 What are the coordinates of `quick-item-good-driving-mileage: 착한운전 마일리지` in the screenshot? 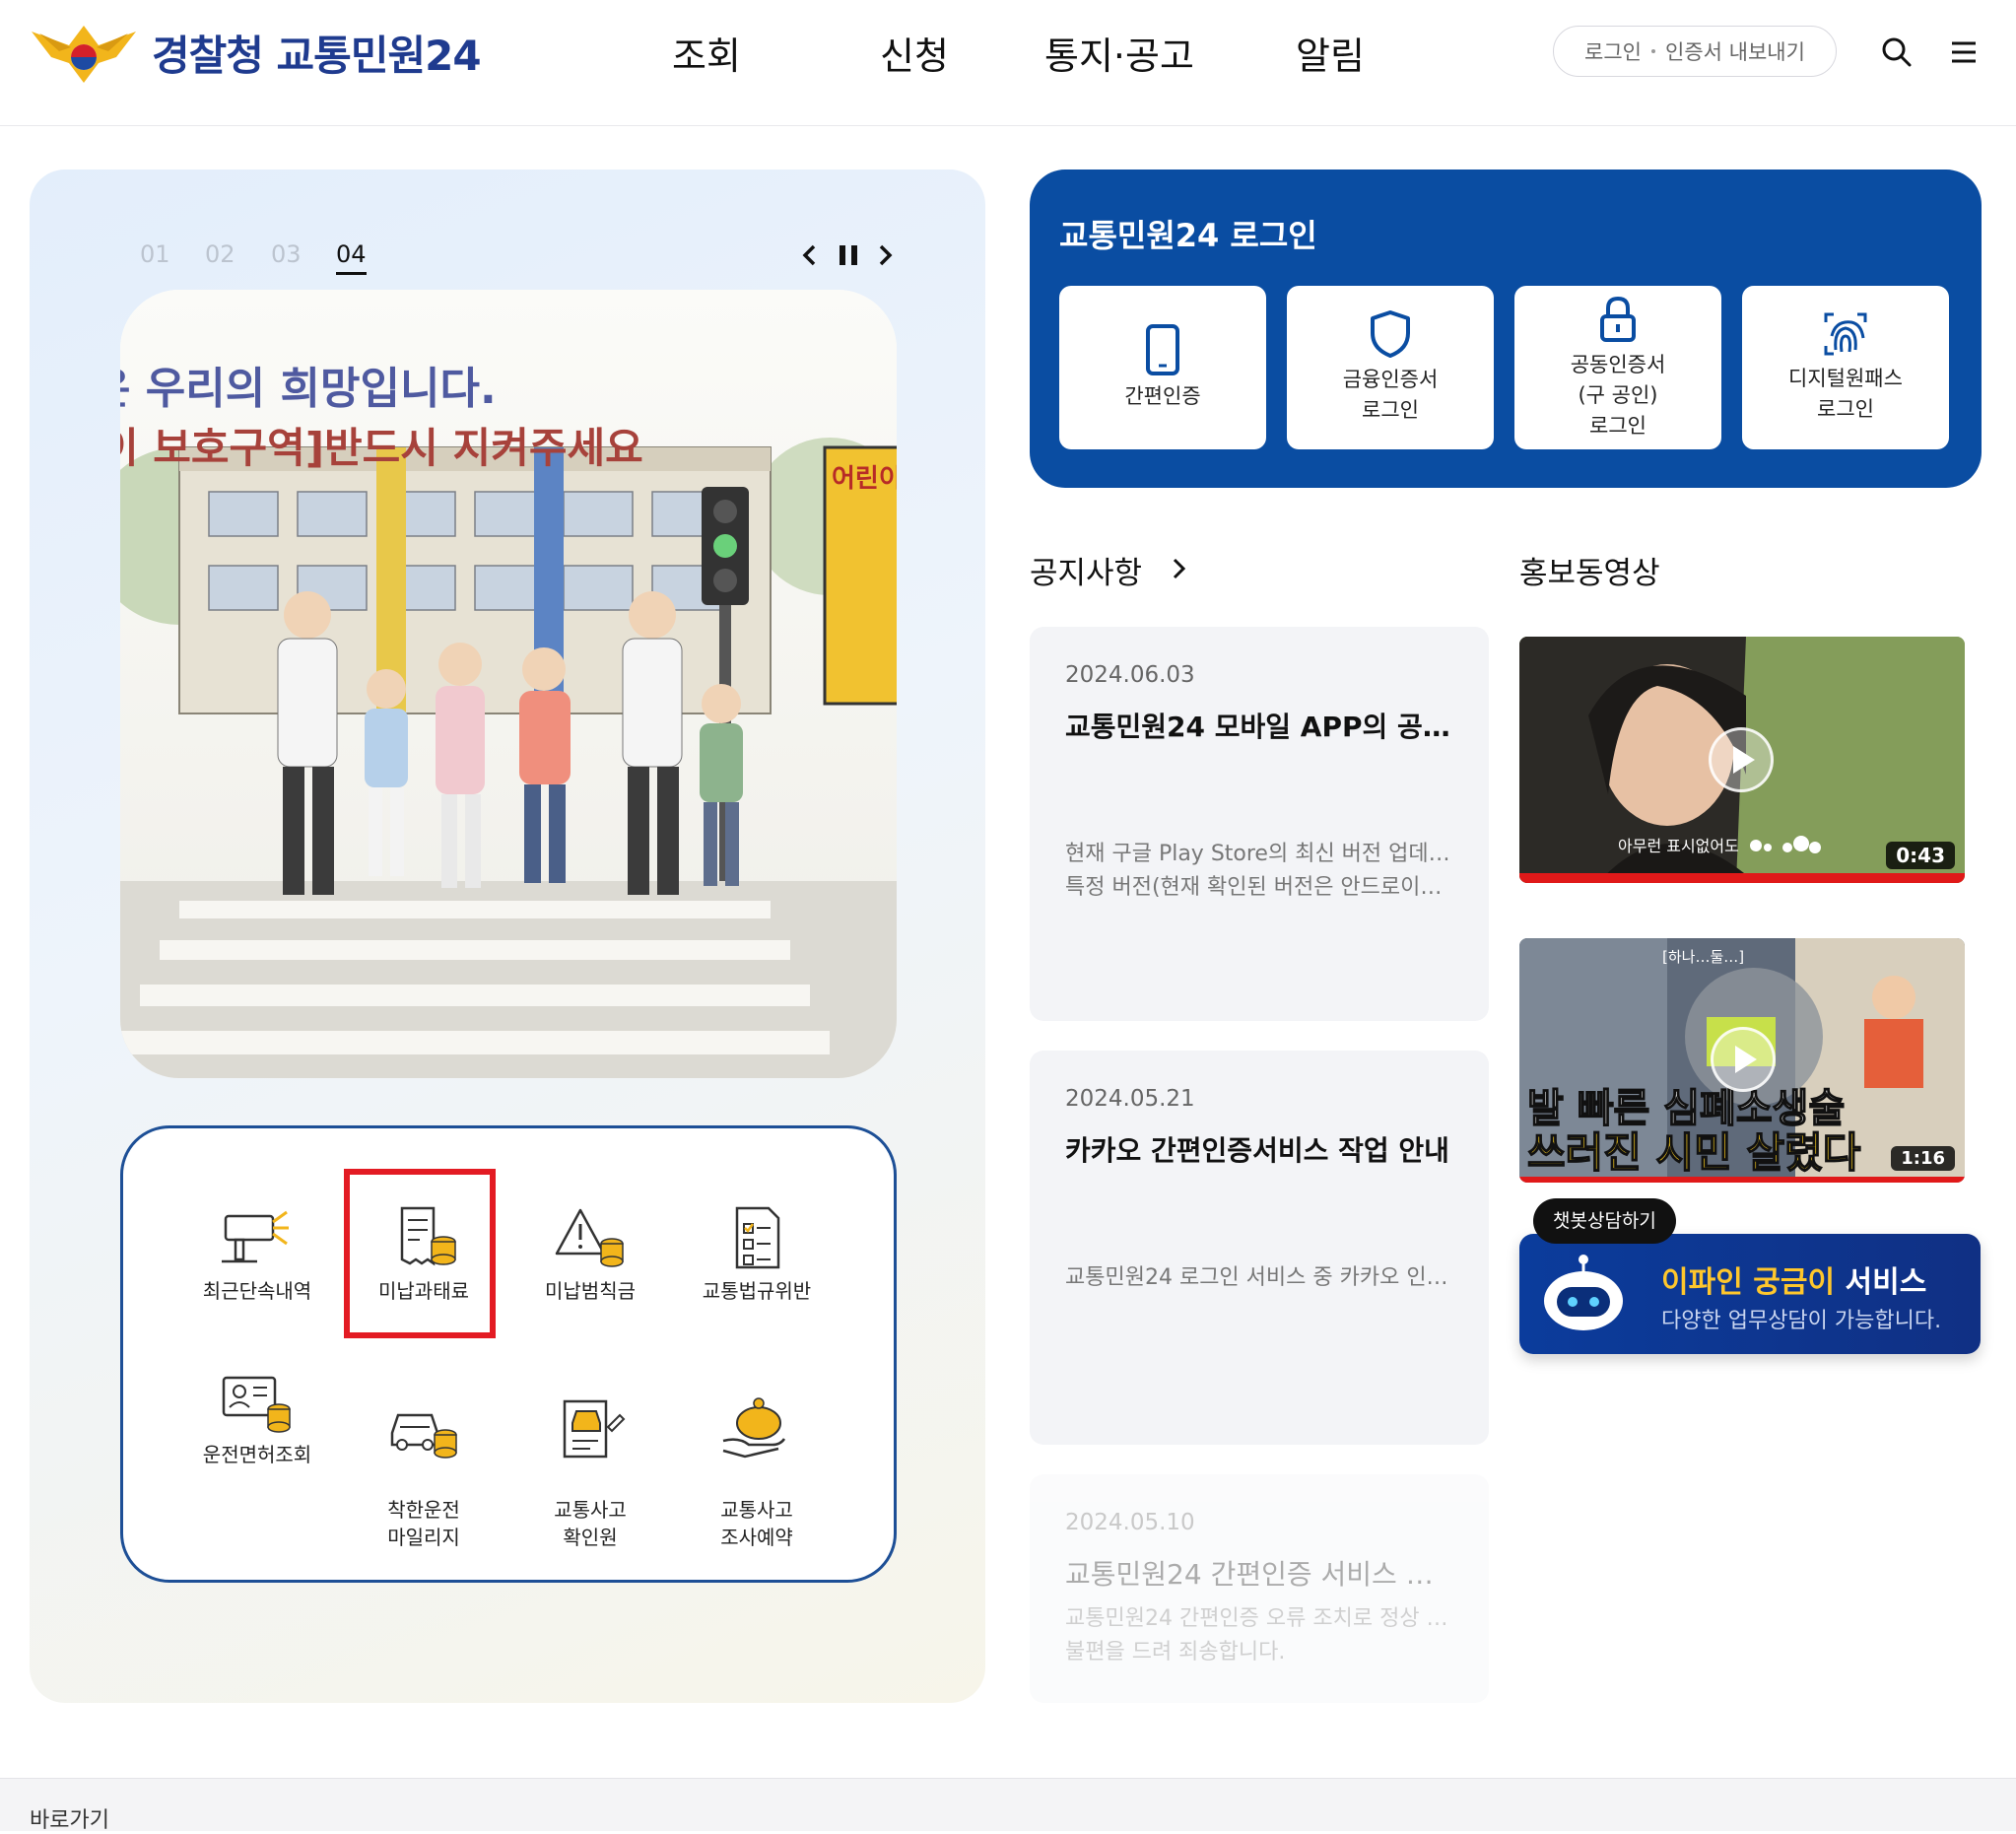 It's located at (424, 1460).